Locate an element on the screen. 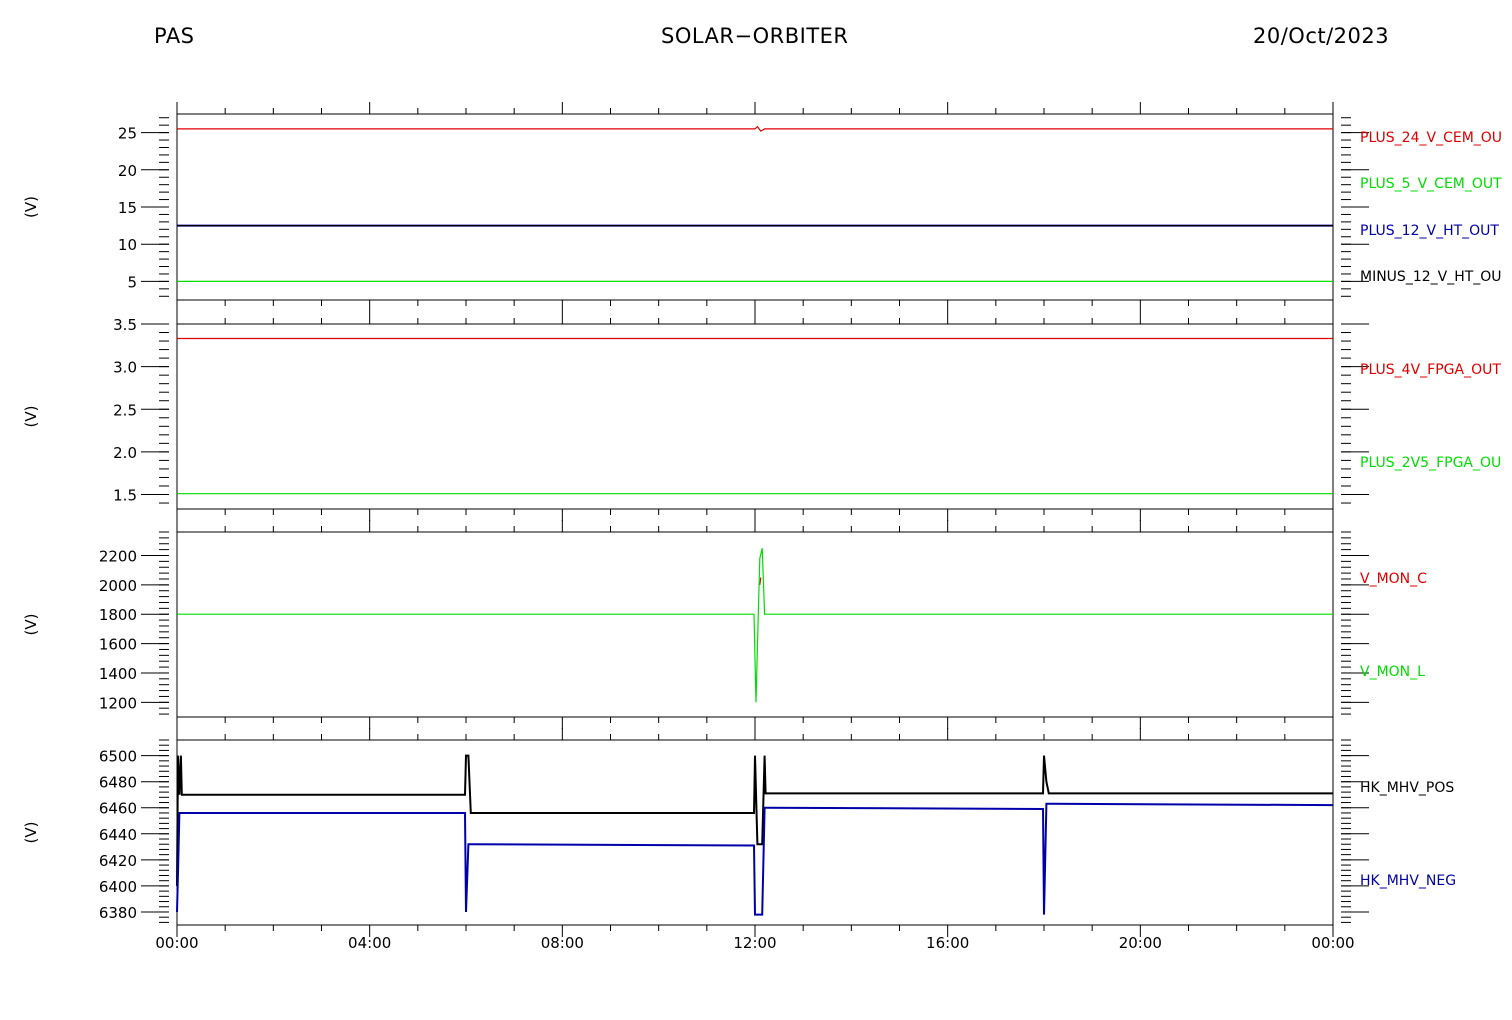 This screenshot has height=1020, width=1512. y-tick-label: 6420 is located at coordinates (118, 861).